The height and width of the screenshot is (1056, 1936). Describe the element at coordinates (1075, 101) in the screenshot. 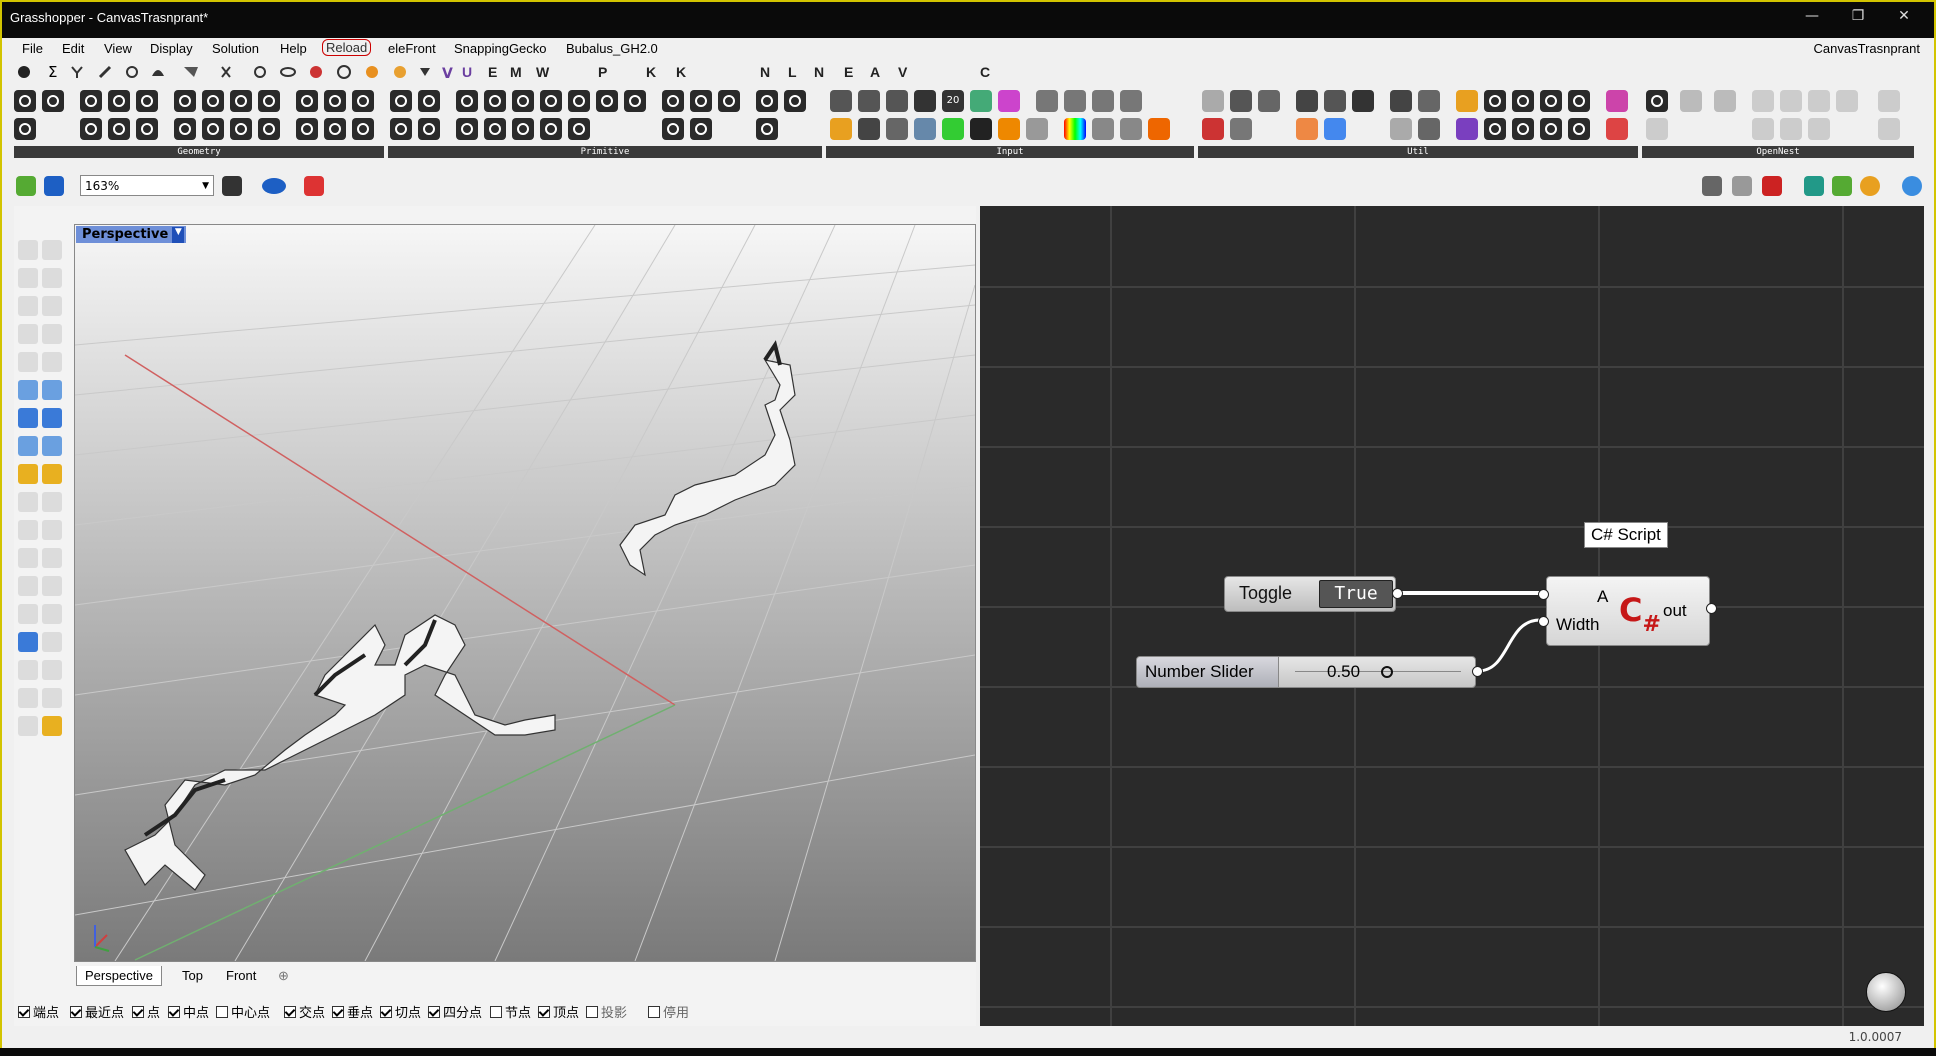

I see `import-3dm-icon` at that location.